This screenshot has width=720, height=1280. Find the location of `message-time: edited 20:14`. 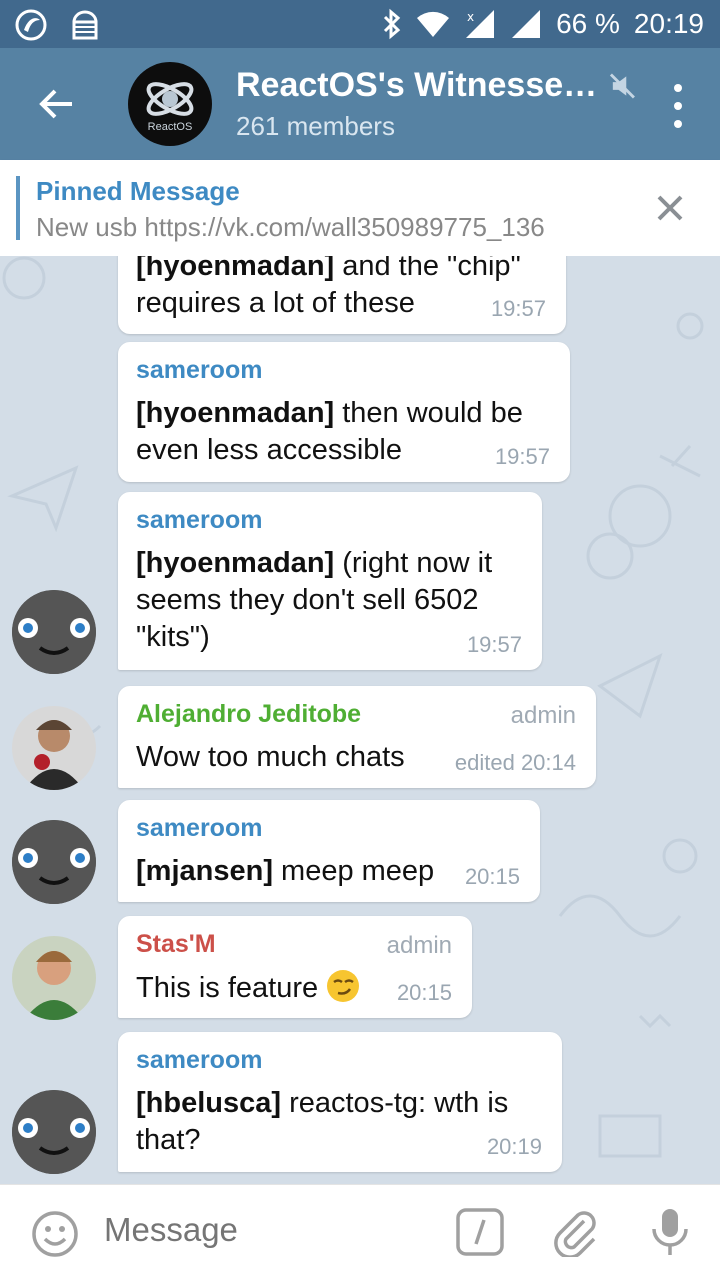

message-time: edited 20:14 is located at coordinates (515, 762).